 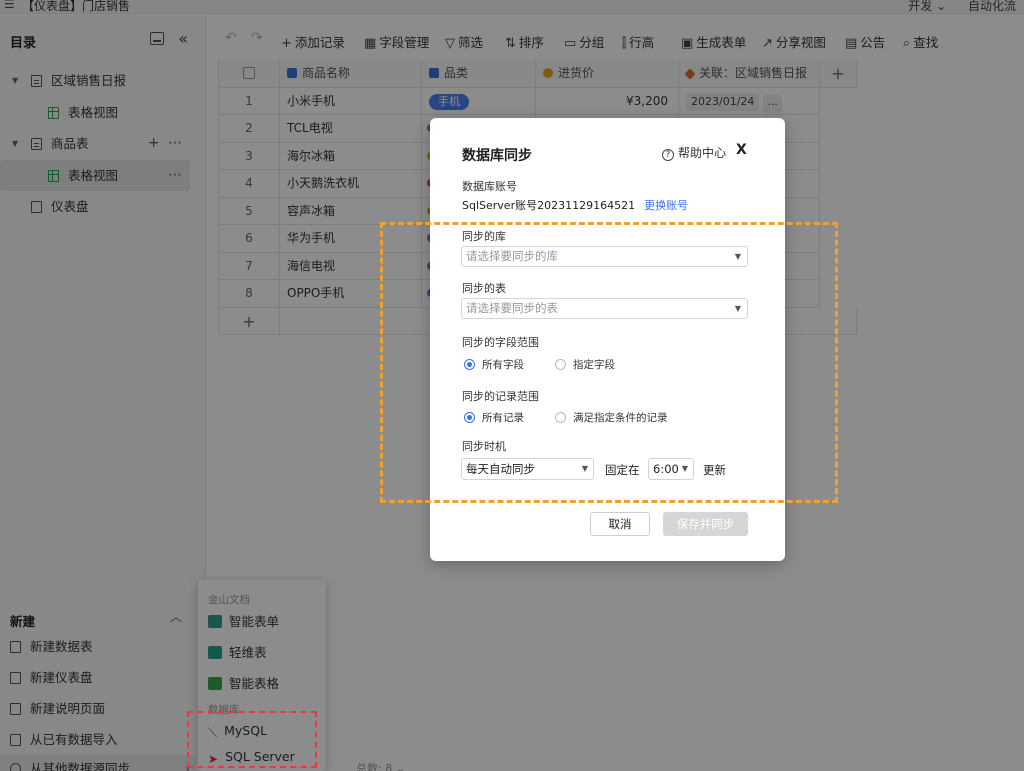 What do you see at coordinates (620, 524) in the screenshot?
I see `cancel-button: 取消` at bounding box center [620, 524].